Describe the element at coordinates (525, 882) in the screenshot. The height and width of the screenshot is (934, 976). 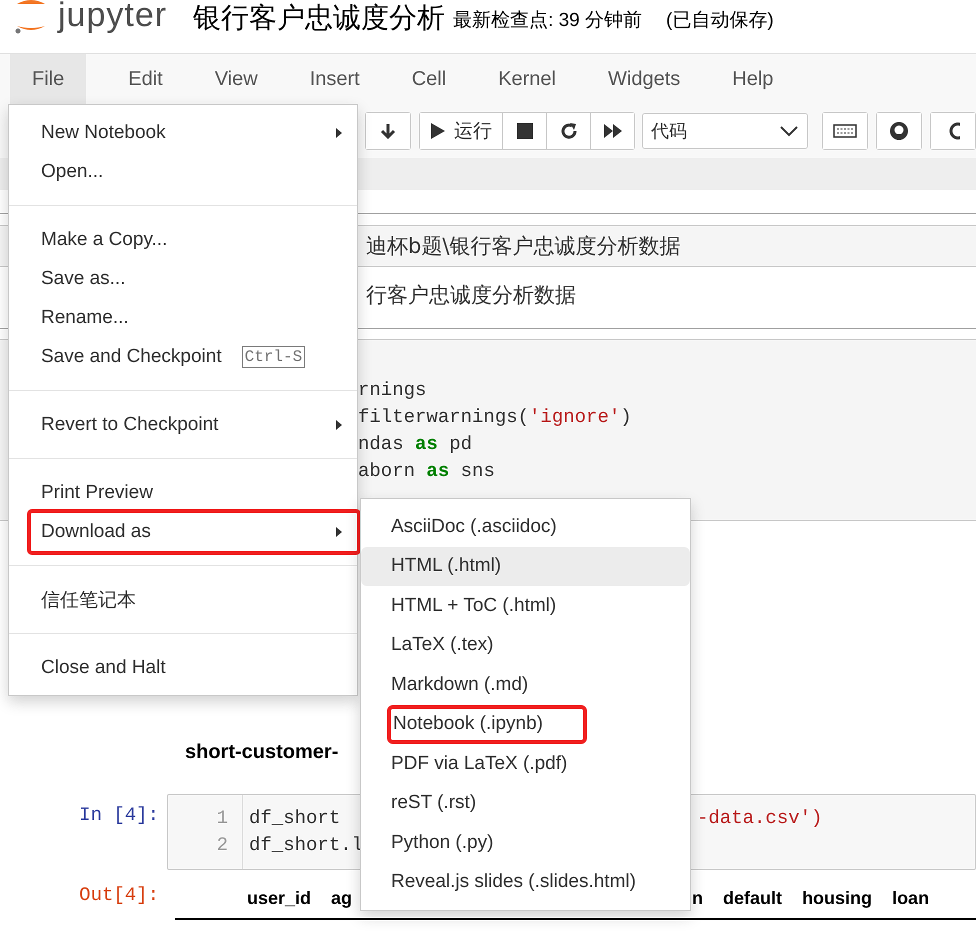
I see `menu-entry: Reveal.js slides (.slides.html)` at that location.